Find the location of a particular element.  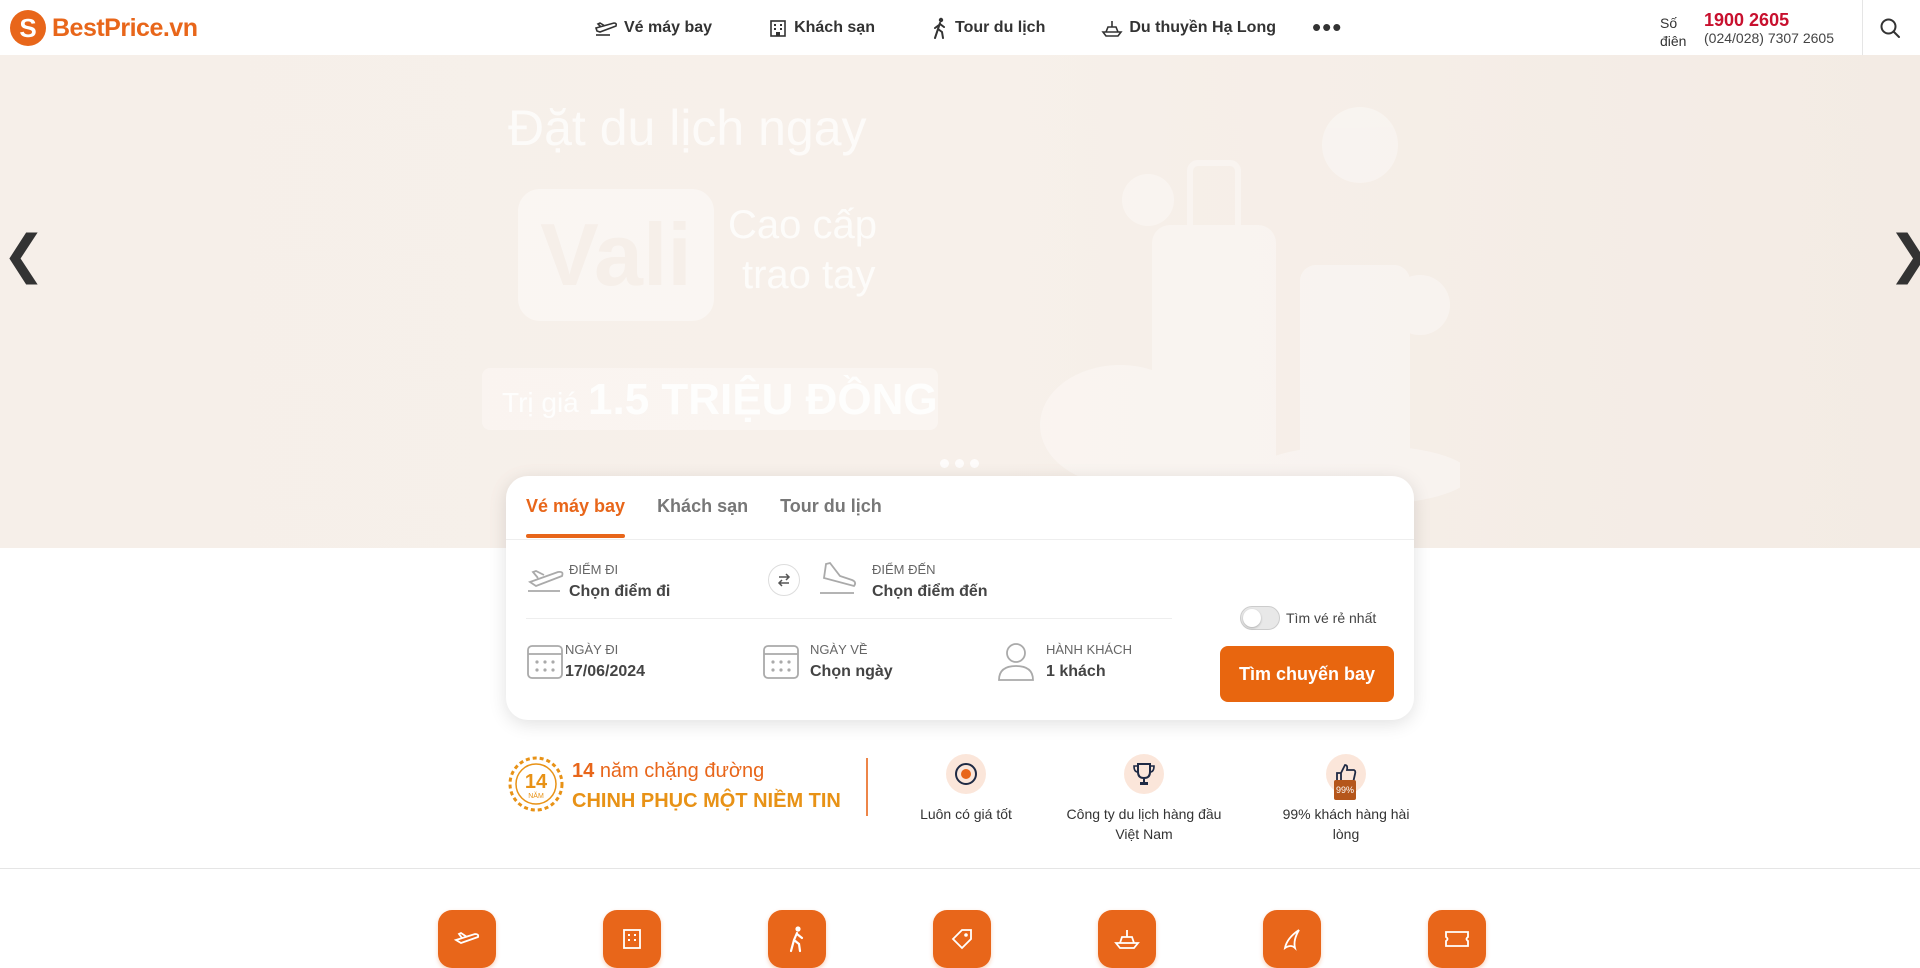

deal-category-icon is located at coordinates (962, 939).